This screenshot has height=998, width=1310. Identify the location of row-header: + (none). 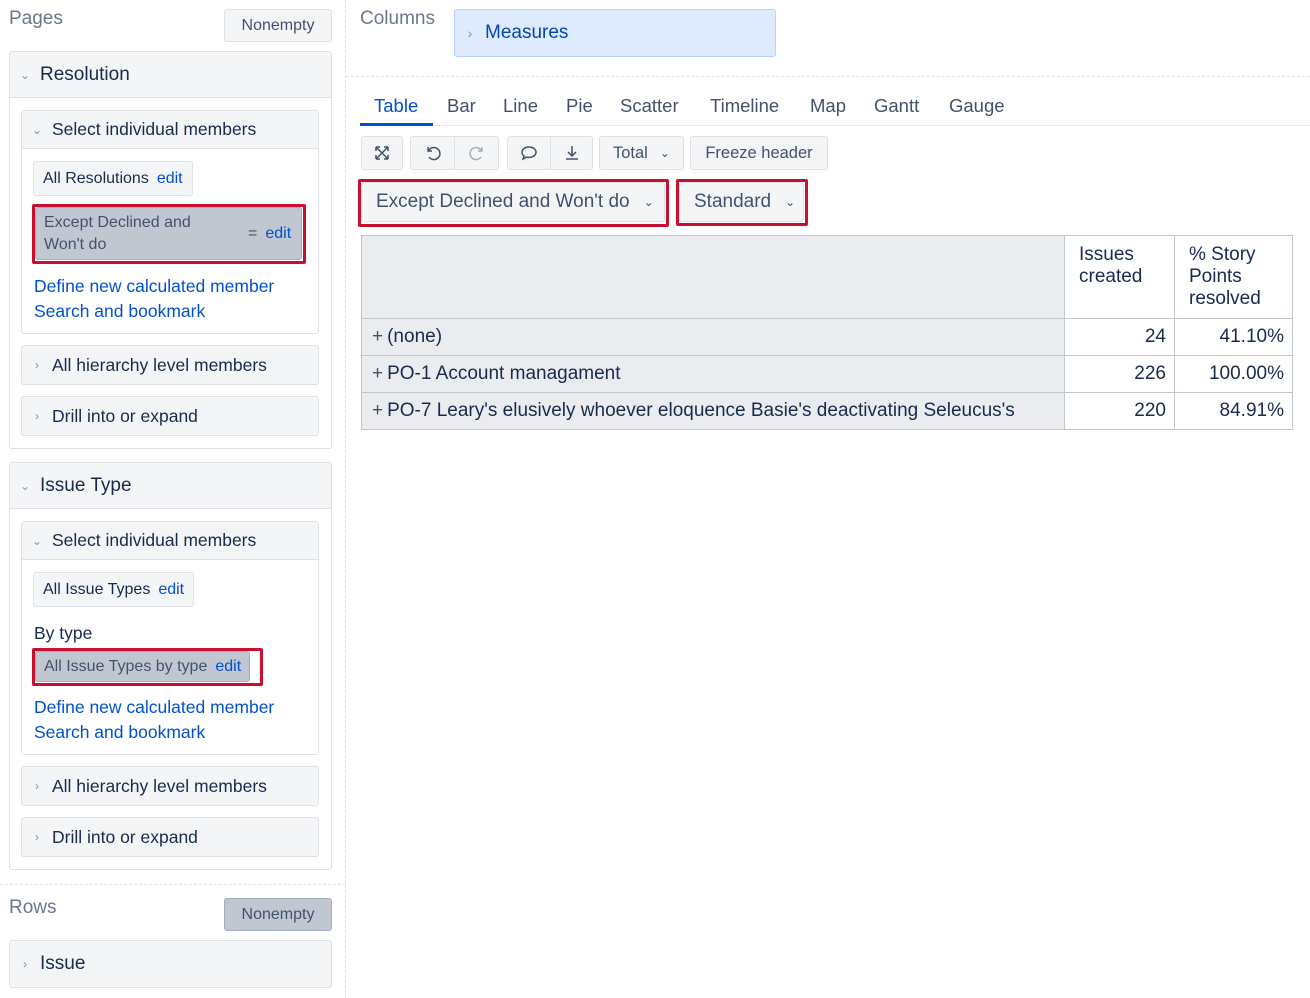
(713, 337).